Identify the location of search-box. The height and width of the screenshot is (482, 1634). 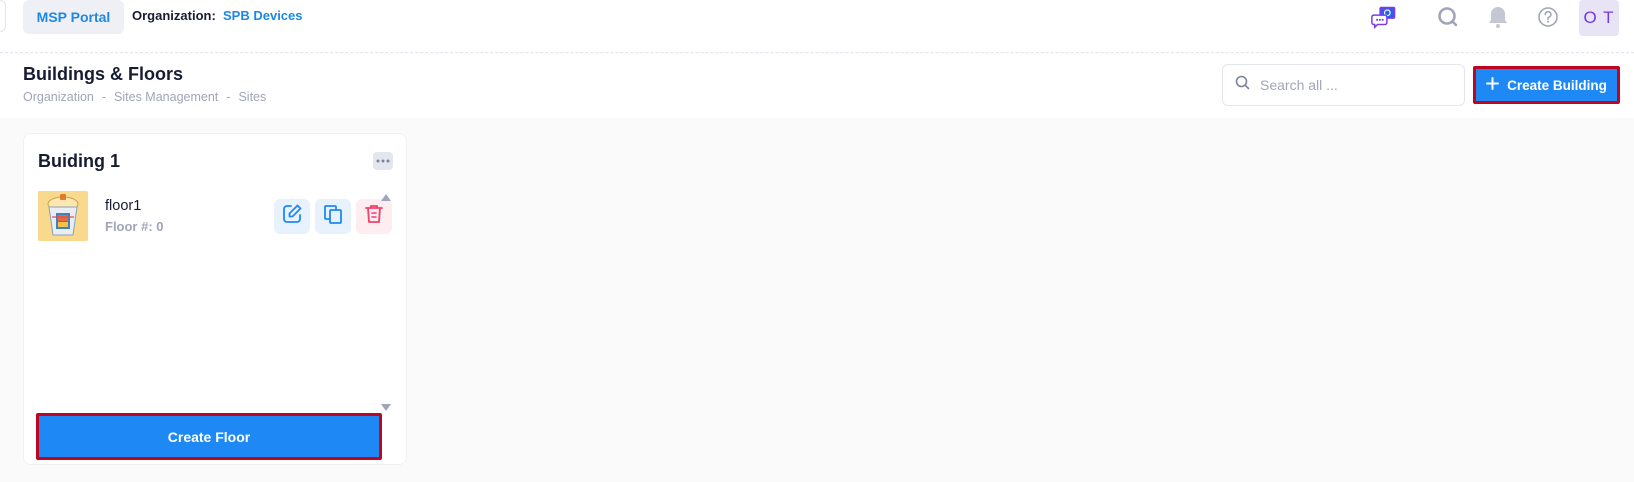
(1343, 85).